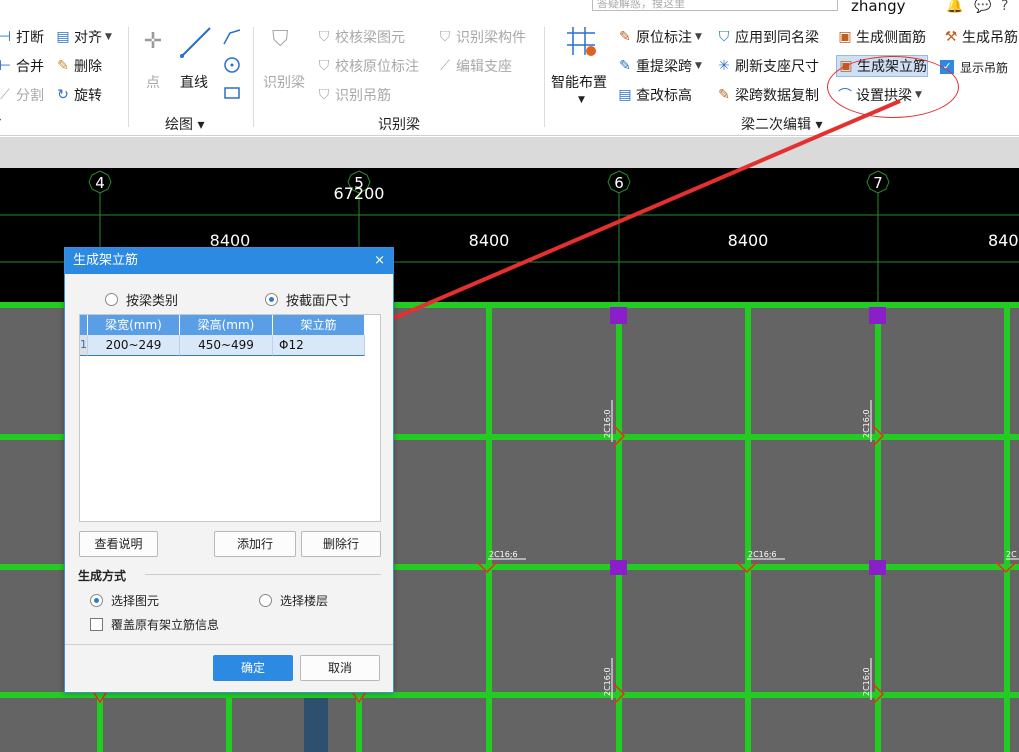 This screenshot has width=1019, height=752. Describe the element at coordinates (96, 624) in the screenshot. I see `checkbox-icon` at that location.